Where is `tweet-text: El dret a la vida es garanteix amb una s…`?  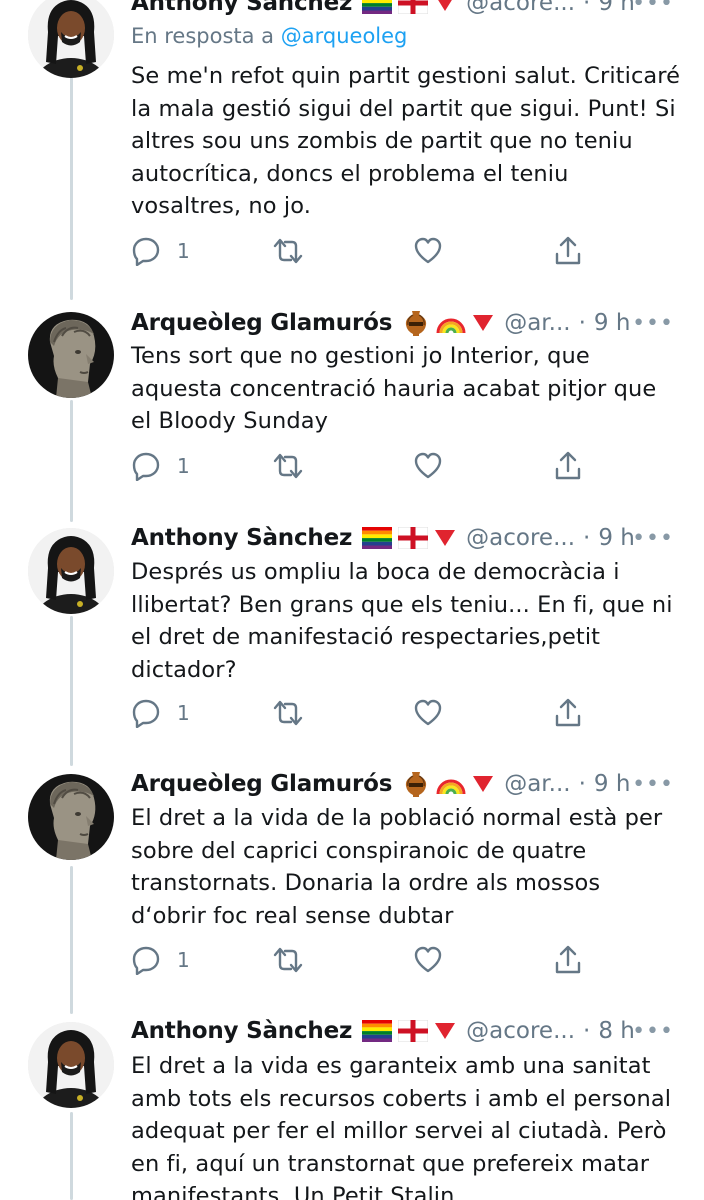 tweet-text: El dret a la vida es garanteix amb una s… is located at coordinates (401, 1126).